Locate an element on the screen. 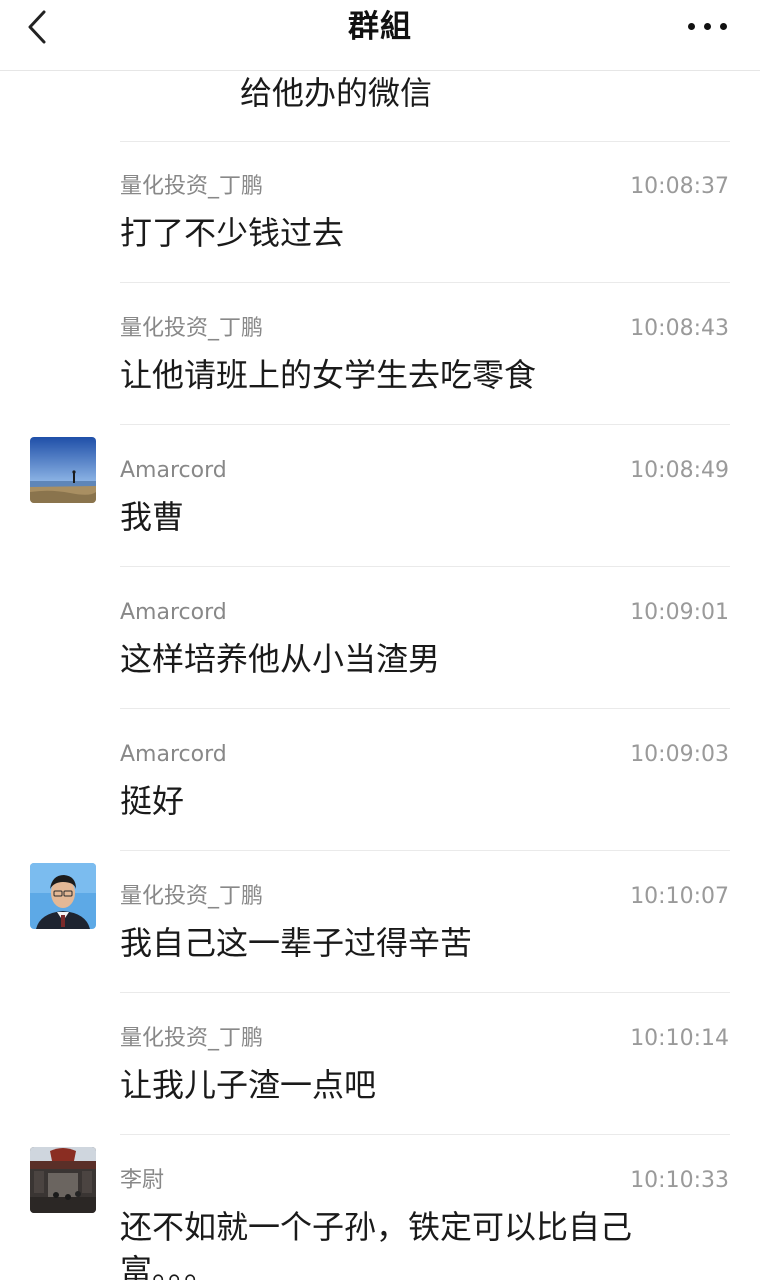 Image resolution: width=760 pixels, height=1280 pixels. message-time: 10:10:07 is located at coordinates (679, 896).